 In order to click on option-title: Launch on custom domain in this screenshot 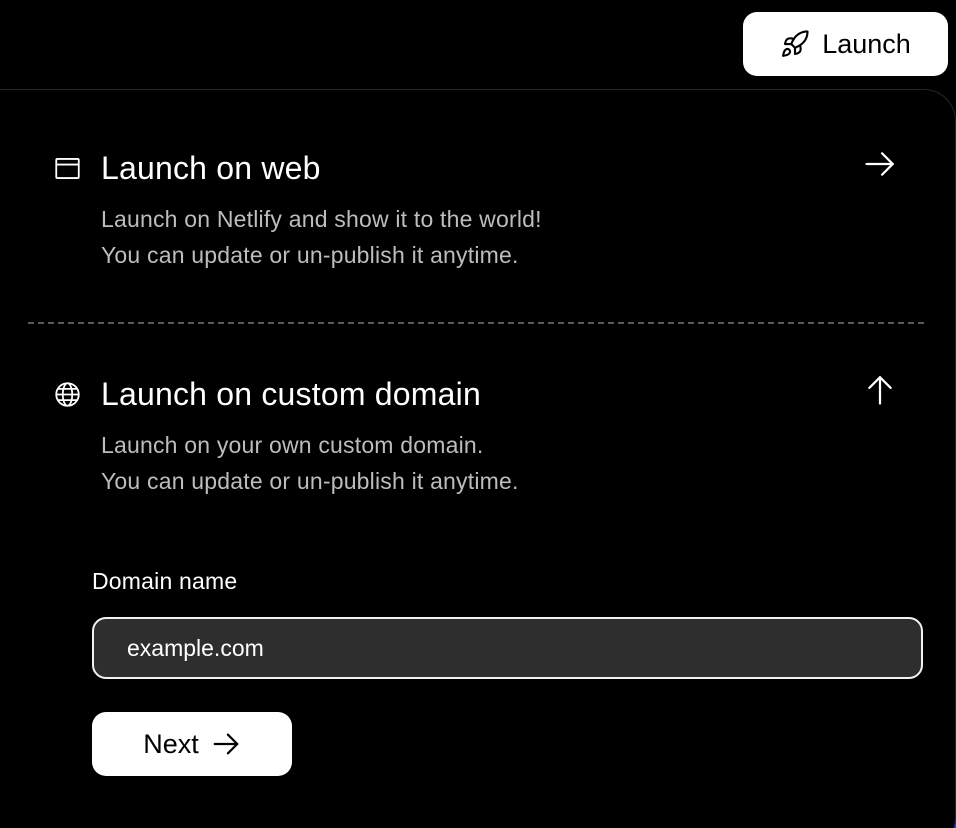, I will do `click(291, 394)`.